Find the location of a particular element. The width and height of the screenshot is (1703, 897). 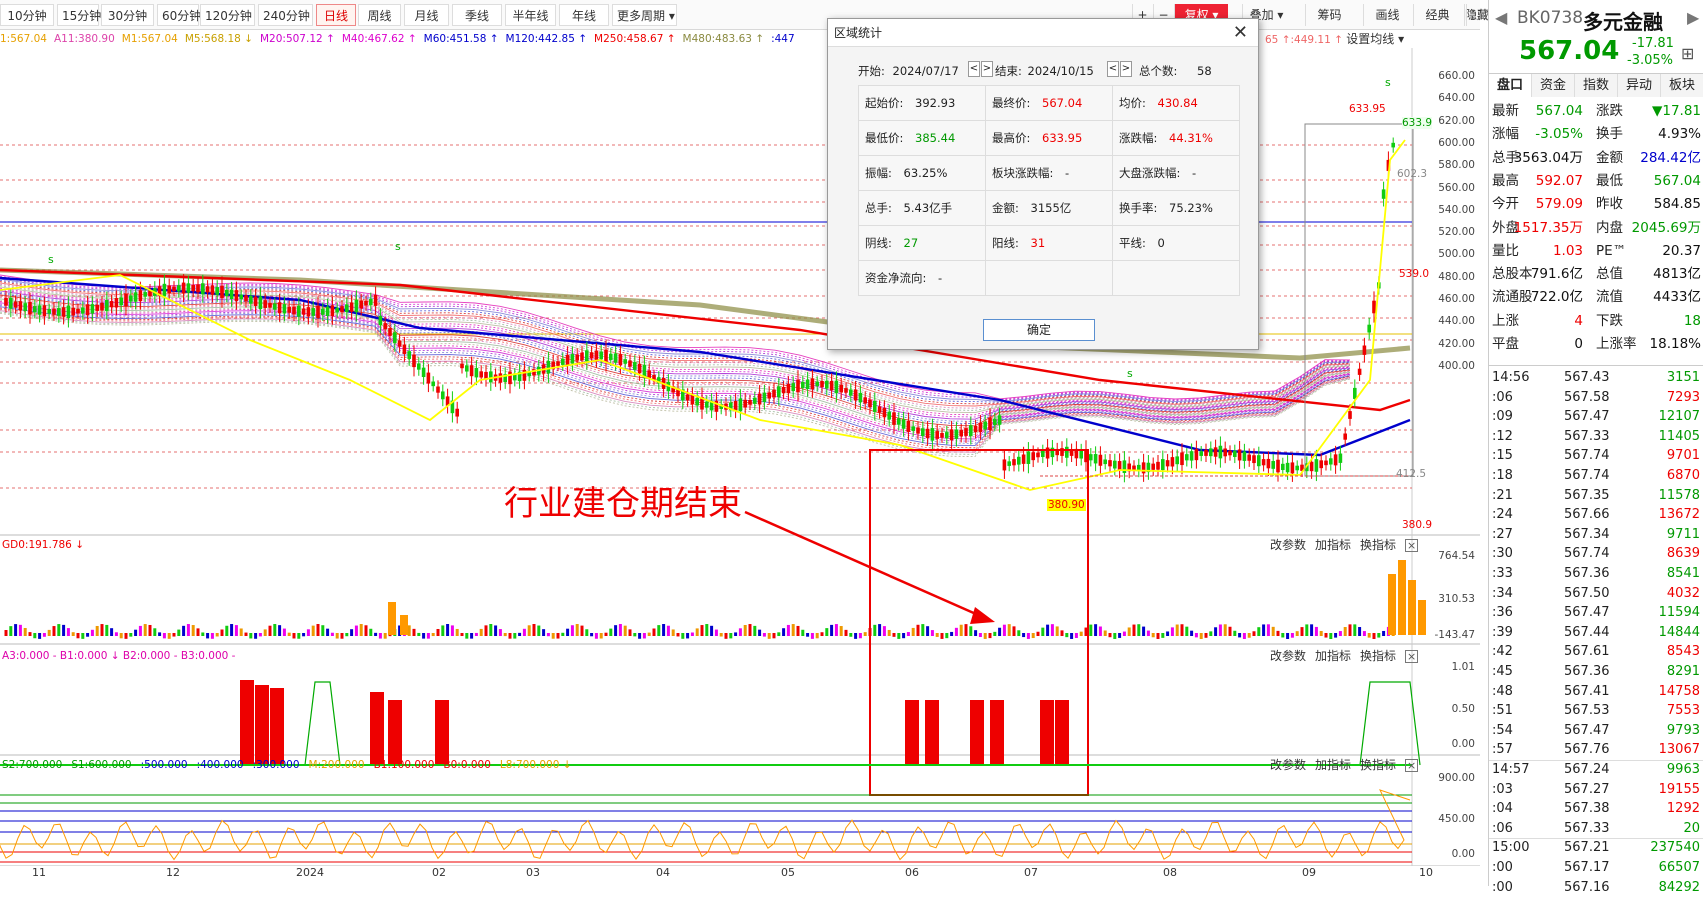

period-tab-5: 240分钟 is located at coordinates (285, 15).